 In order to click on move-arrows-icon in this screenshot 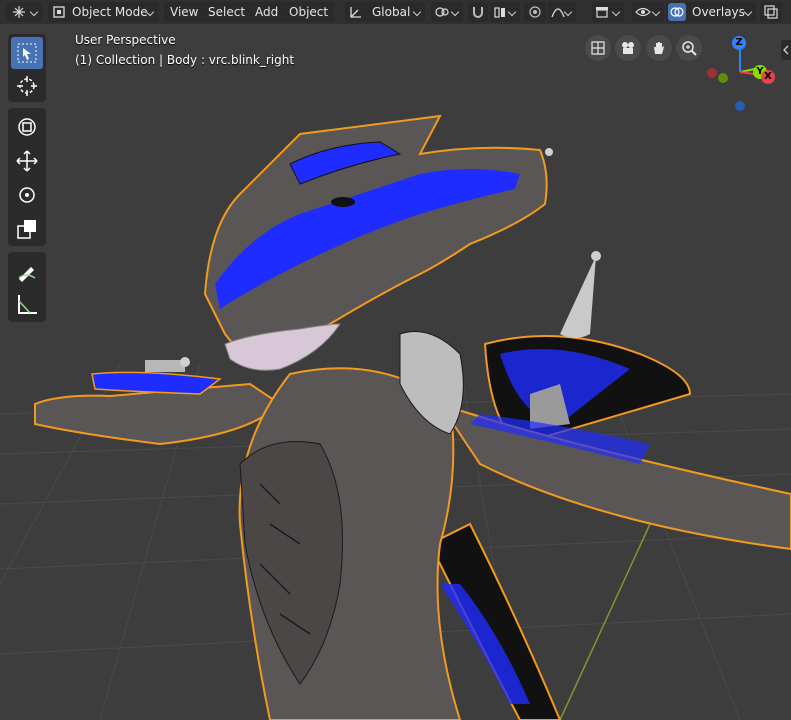, I will do `click(27, 161)`.